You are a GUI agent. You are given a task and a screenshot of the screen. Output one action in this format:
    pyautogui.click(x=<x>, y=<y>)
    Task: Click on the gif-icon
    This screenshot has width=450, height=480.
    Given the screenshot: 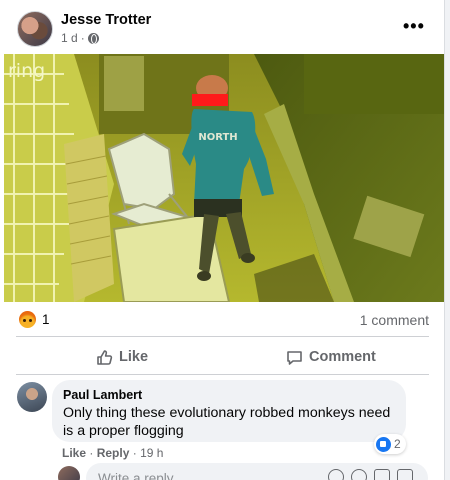 What is the action you would take?
    pyautogui.click(x=382, y=474)
    